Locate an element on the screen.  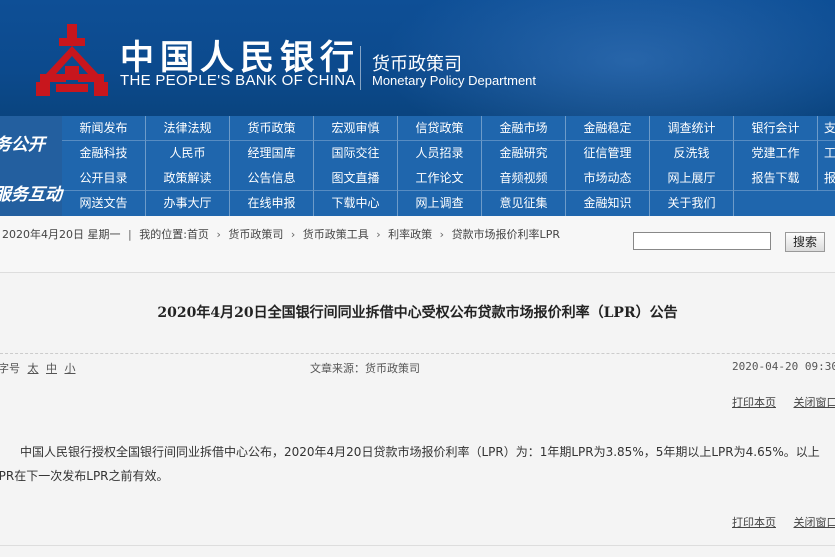
nav-item-documents: 网送文告 is located at coordinates (104, 203).